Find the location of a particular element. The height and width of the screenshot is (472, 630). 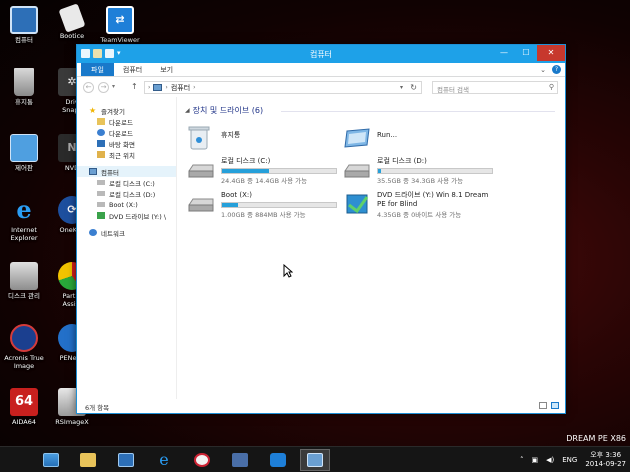

nav-label: 최근 위치 is located at coordinates (122, 155).